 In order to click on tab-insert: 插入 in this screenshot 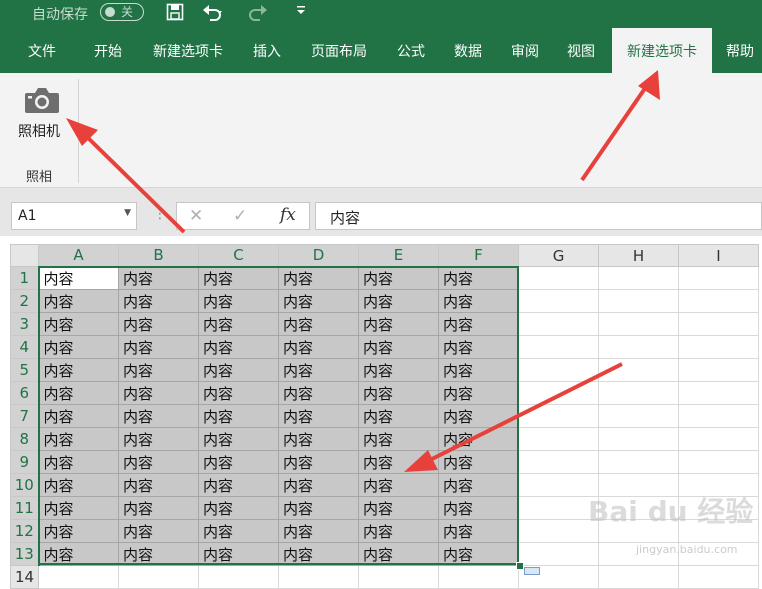, I will do `click(267, 50)`.